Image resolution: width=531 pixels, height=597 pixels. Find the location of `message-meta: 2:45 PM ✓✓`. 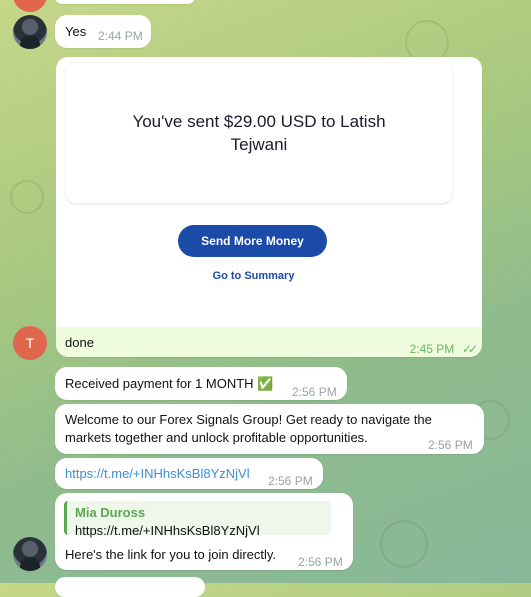

message-meta: 2:45 PM ✓✓ is located at coordinates (443, 349).